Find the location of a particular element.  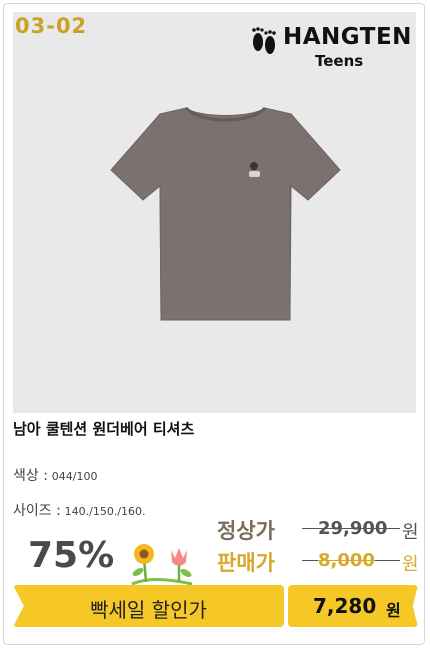

sunflower-icon is located at coordinates (144, 554).